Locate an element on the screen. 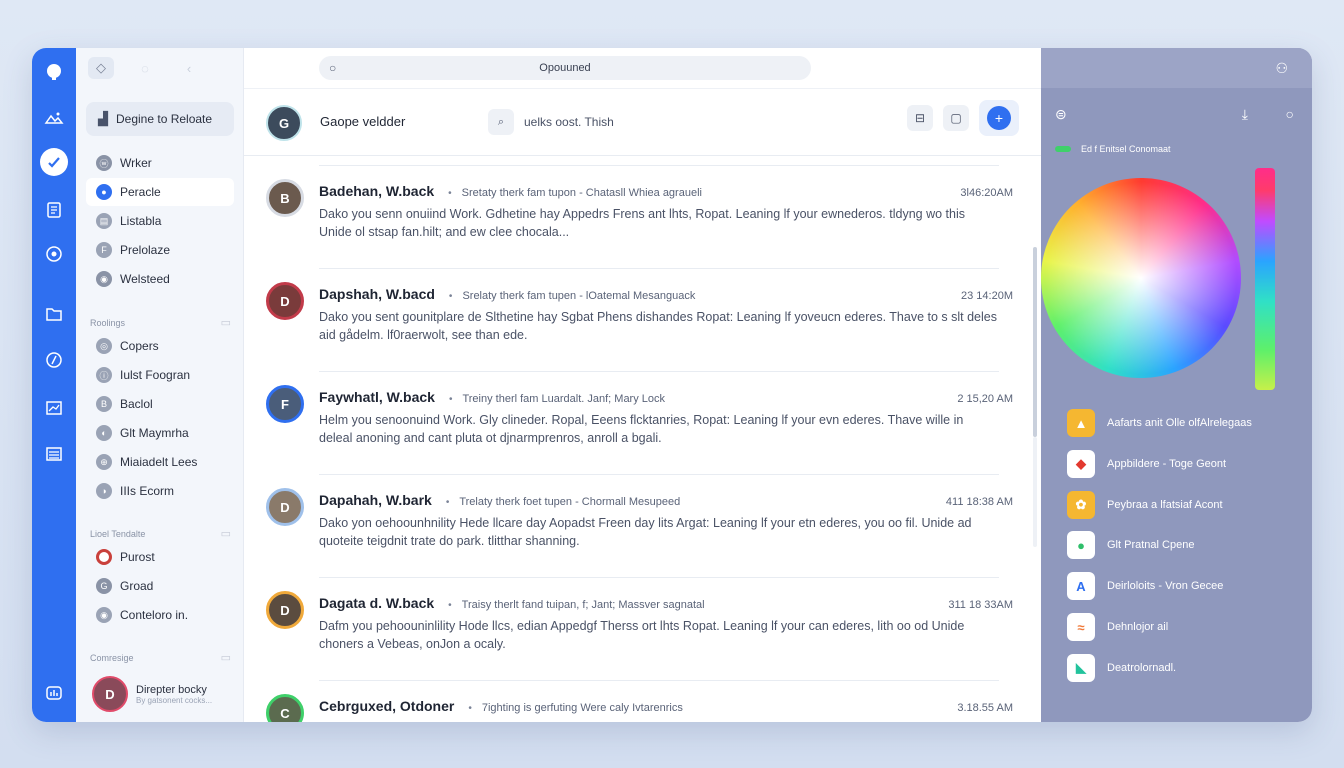 Image resolution: width=1344 pixels, height=768 pixels. worker-icon: ⓦ is located at coordinates (104, 163).